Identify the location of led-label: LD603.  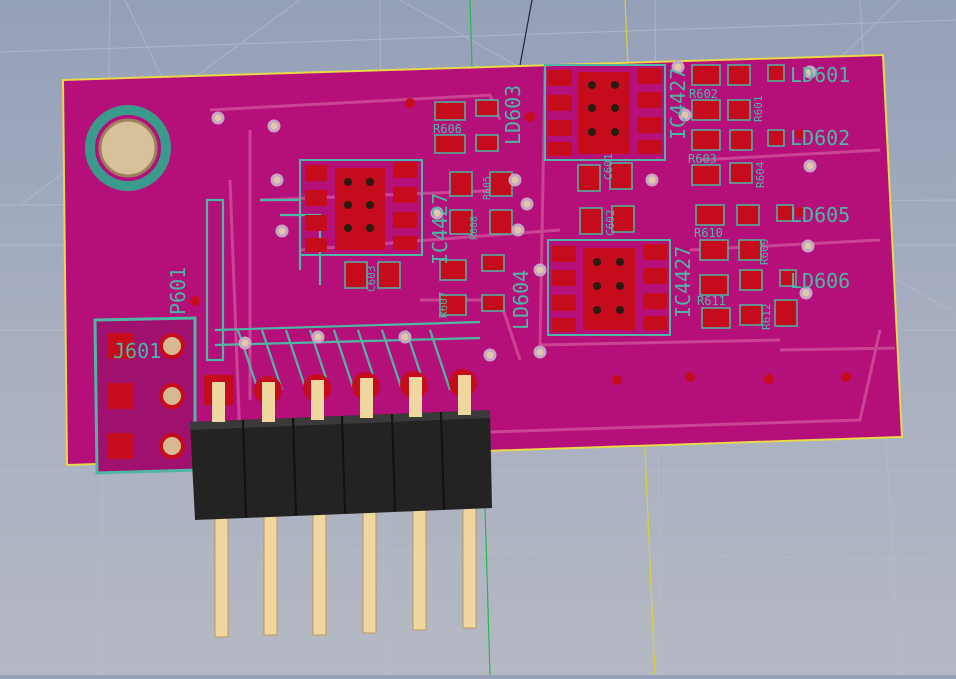
(513, 115).